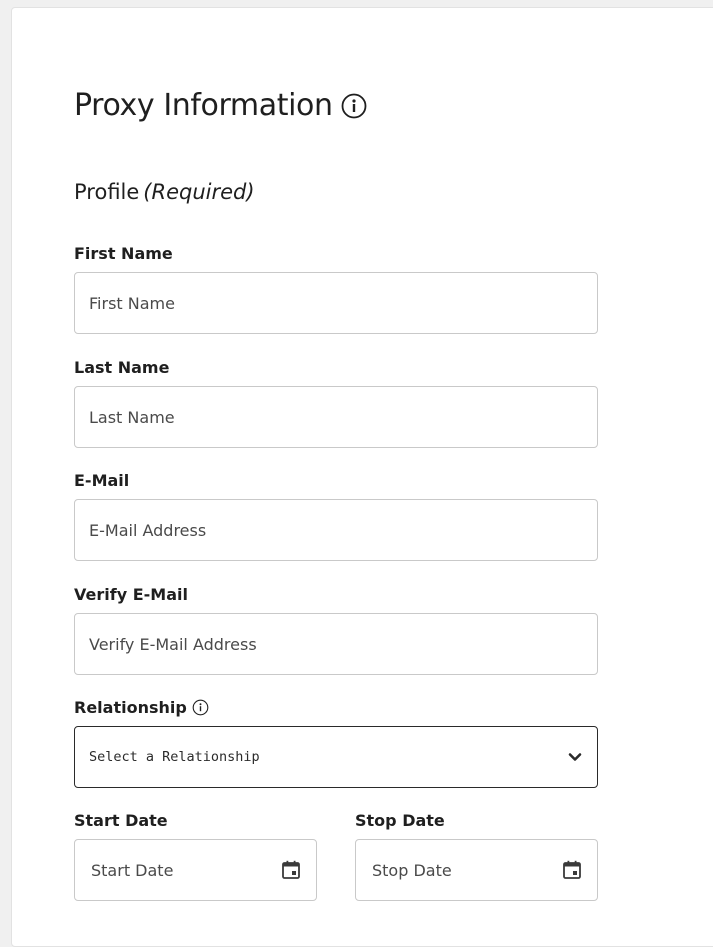  Describe the element at coordinates (336, 303) in the screenshot. I see `first-name-input` at that location.